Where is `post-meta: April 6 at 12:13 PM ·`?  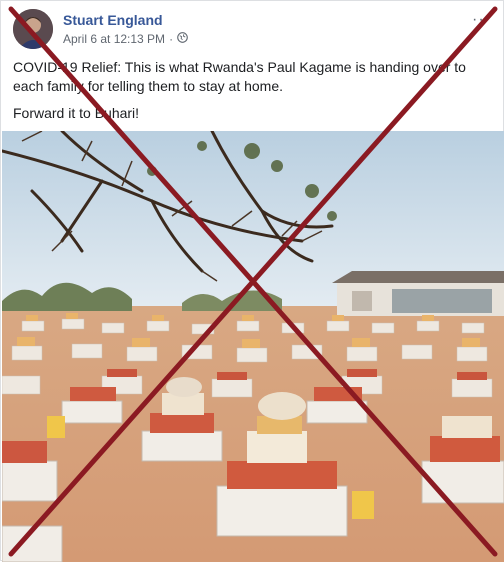
post-meta: April 6 at 12:13 PM · is located at coordinates (125, 39).